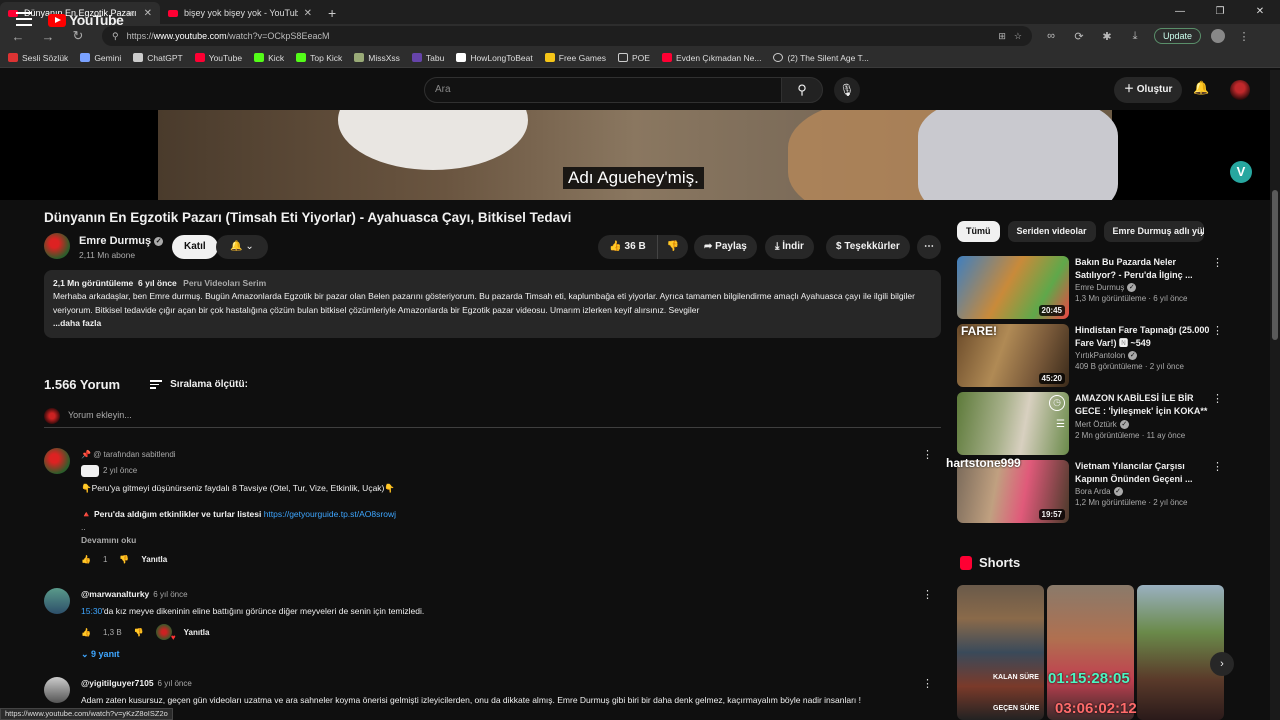 This screenshot has height=720, width=1280. Describe the element at coordinates (1275, 395) in the screenshot. I see `scrollbar` at that location.